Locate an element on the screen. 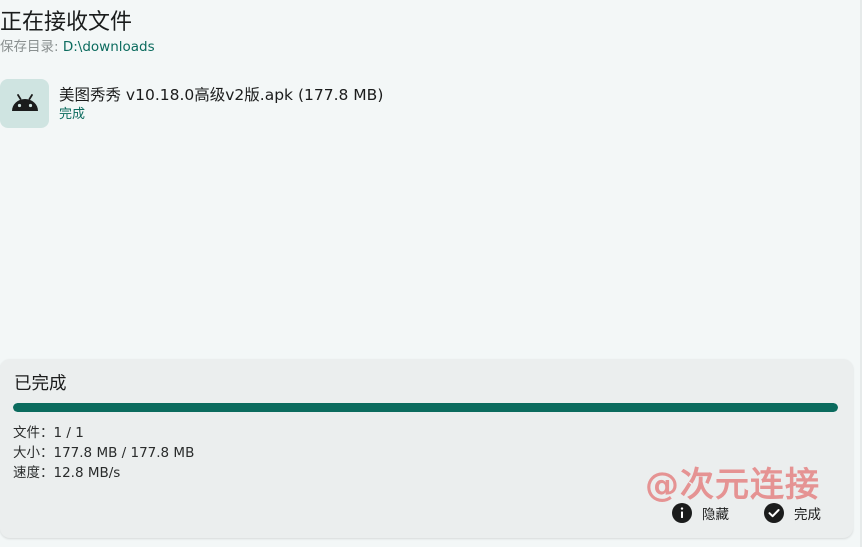 Image resolution: width=862 pixels, height=547 pixels. file-name: 美图秀秀 v10.18.0高级v2版.apk (177.8 MB) is located at coordinates (221, 95).